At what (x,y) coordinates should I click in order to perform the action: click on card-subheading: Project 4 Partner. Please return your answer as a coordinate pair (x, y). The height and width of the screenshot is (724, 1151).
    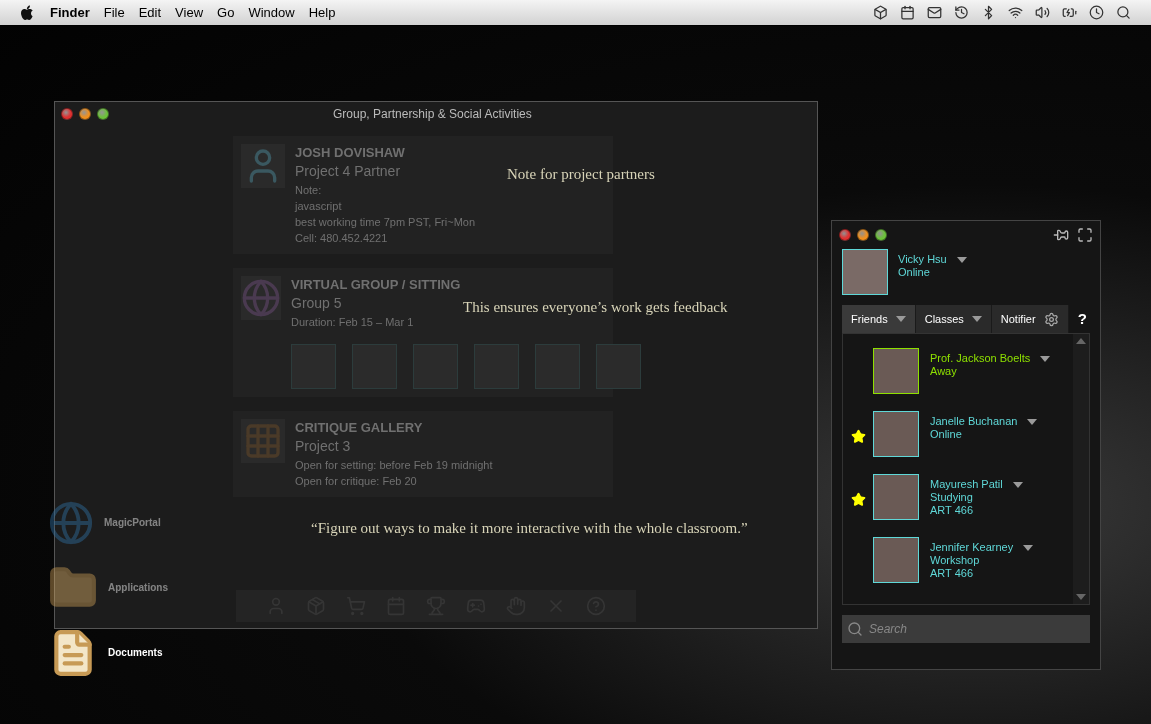
    Looking at the image, I should click on (348, 171).